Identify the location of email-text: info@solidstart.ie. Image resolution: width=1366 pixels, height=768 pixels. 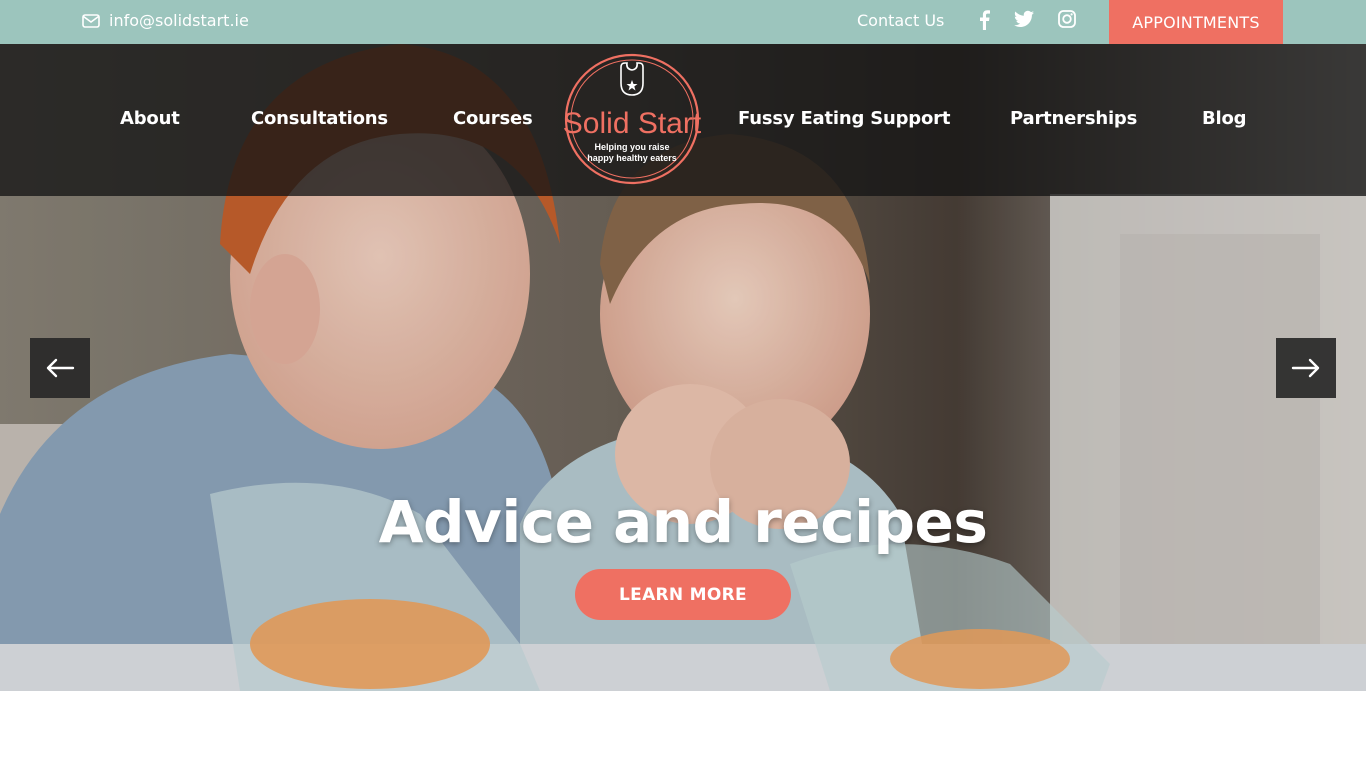
(179, 20).